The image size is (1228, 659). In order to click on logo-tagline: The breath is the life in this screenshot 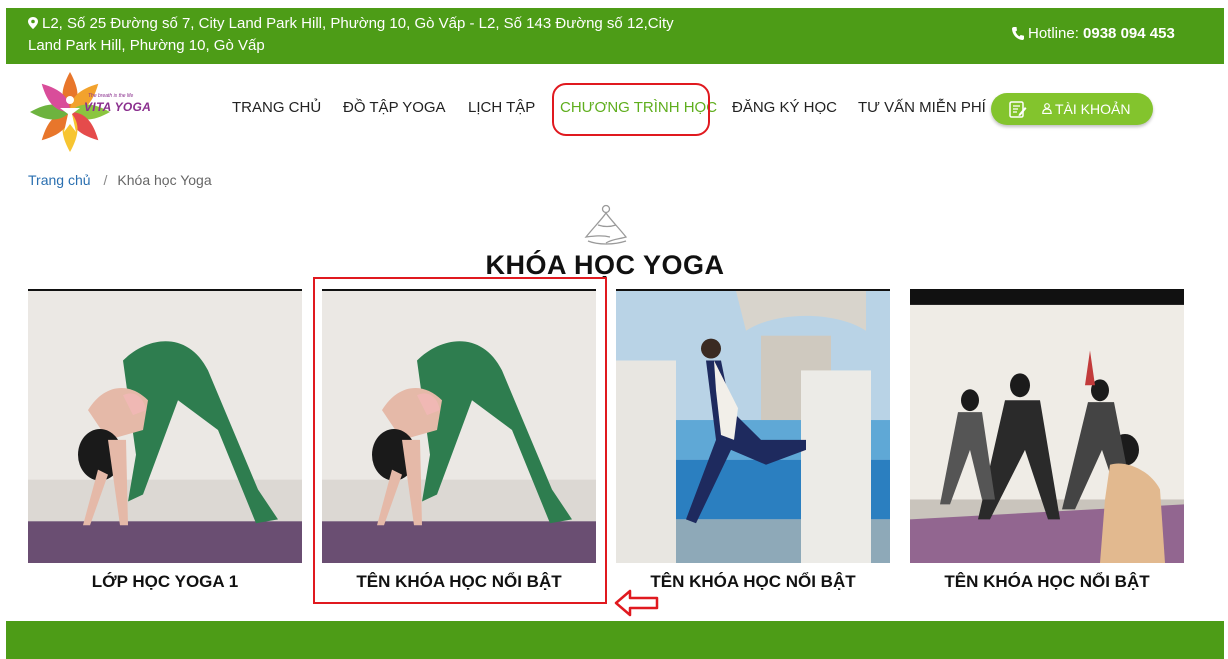, I will do `click(111, 96)`.